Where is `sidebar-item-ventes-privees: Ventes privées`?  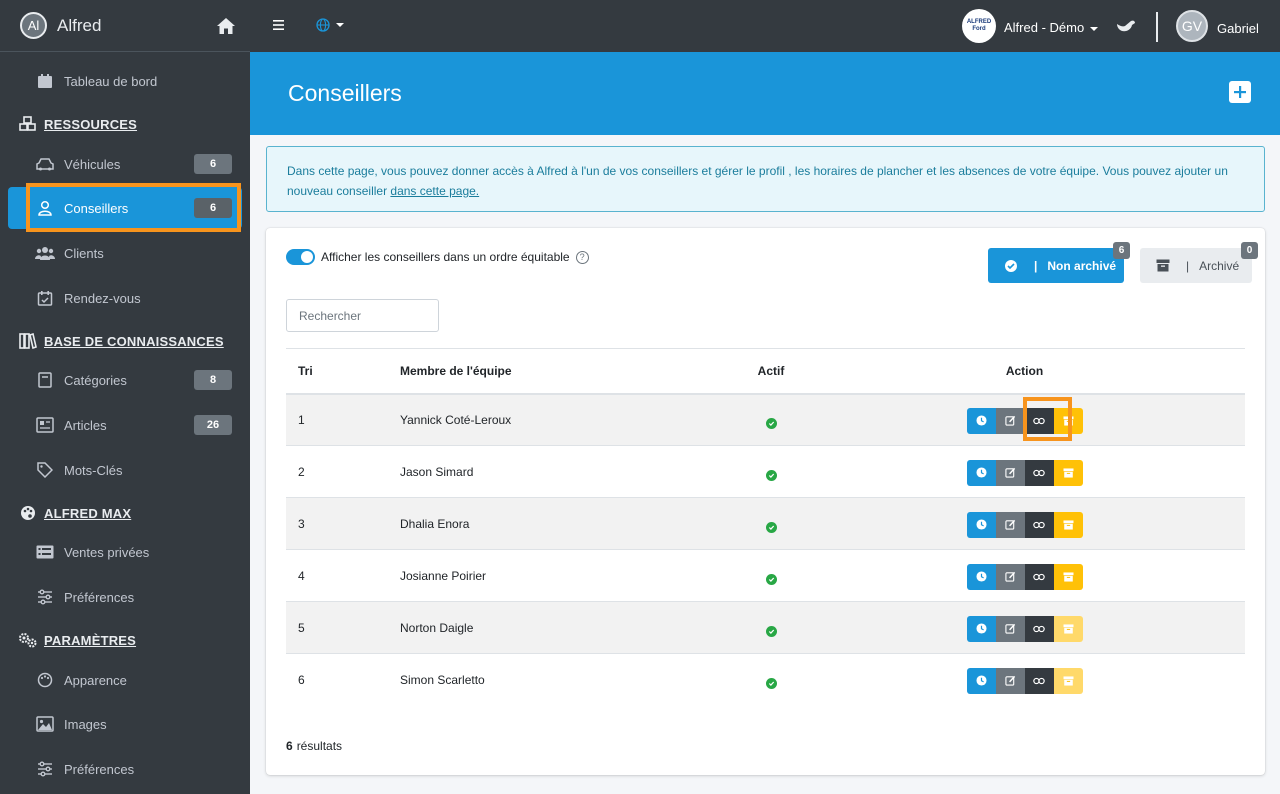 sidebar-item-ventes-privees: Ventes privées is located at coordinates (125, 552).